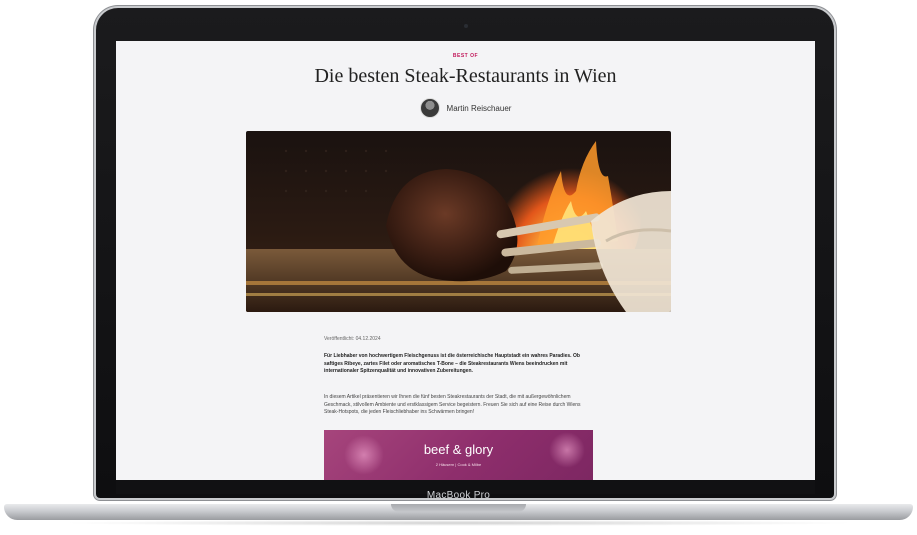 The height and width of the screenshot is (535, 917). I want to click on promo-title: beef & glory, so click(458, 449).